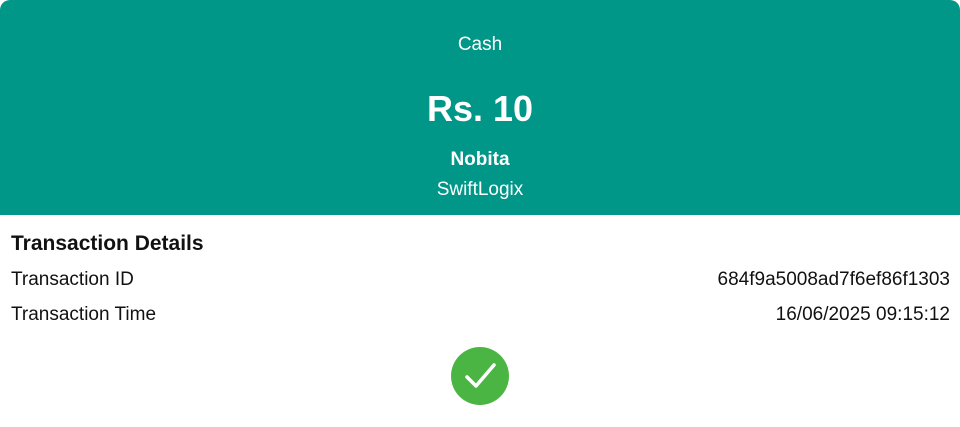 The width and height of the screenshot is (960, 427). What do you see at coordinates (833, 279) in the screenshot?
I see `transaction-id-value: 684f9a5008ad7f6ef86f1303` at bounding box center [833, 279].